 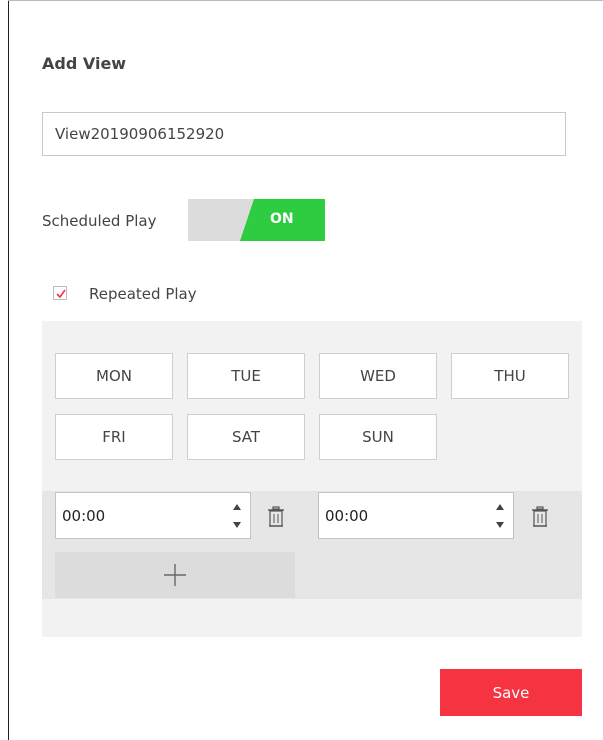 I want to click on day-button-sat: SAT, so click(x=246, y=437).